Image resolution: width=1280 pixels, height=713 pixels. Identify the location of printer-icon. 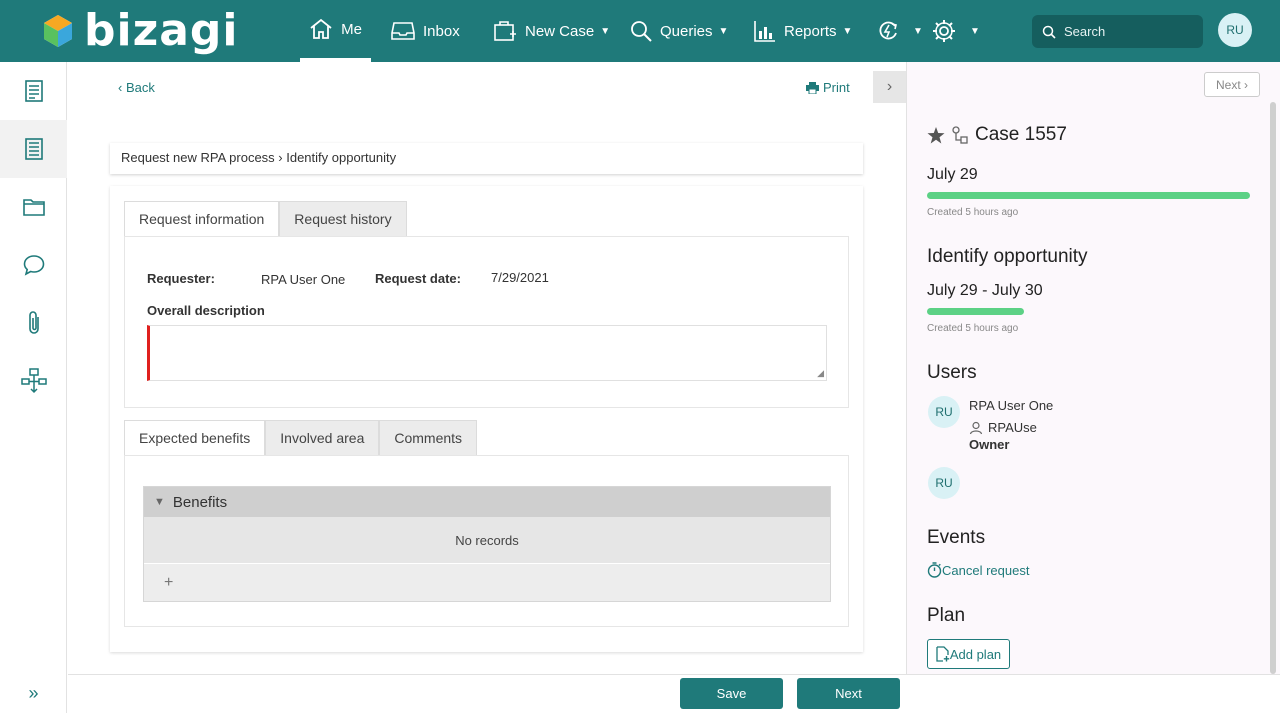
(812, 87).